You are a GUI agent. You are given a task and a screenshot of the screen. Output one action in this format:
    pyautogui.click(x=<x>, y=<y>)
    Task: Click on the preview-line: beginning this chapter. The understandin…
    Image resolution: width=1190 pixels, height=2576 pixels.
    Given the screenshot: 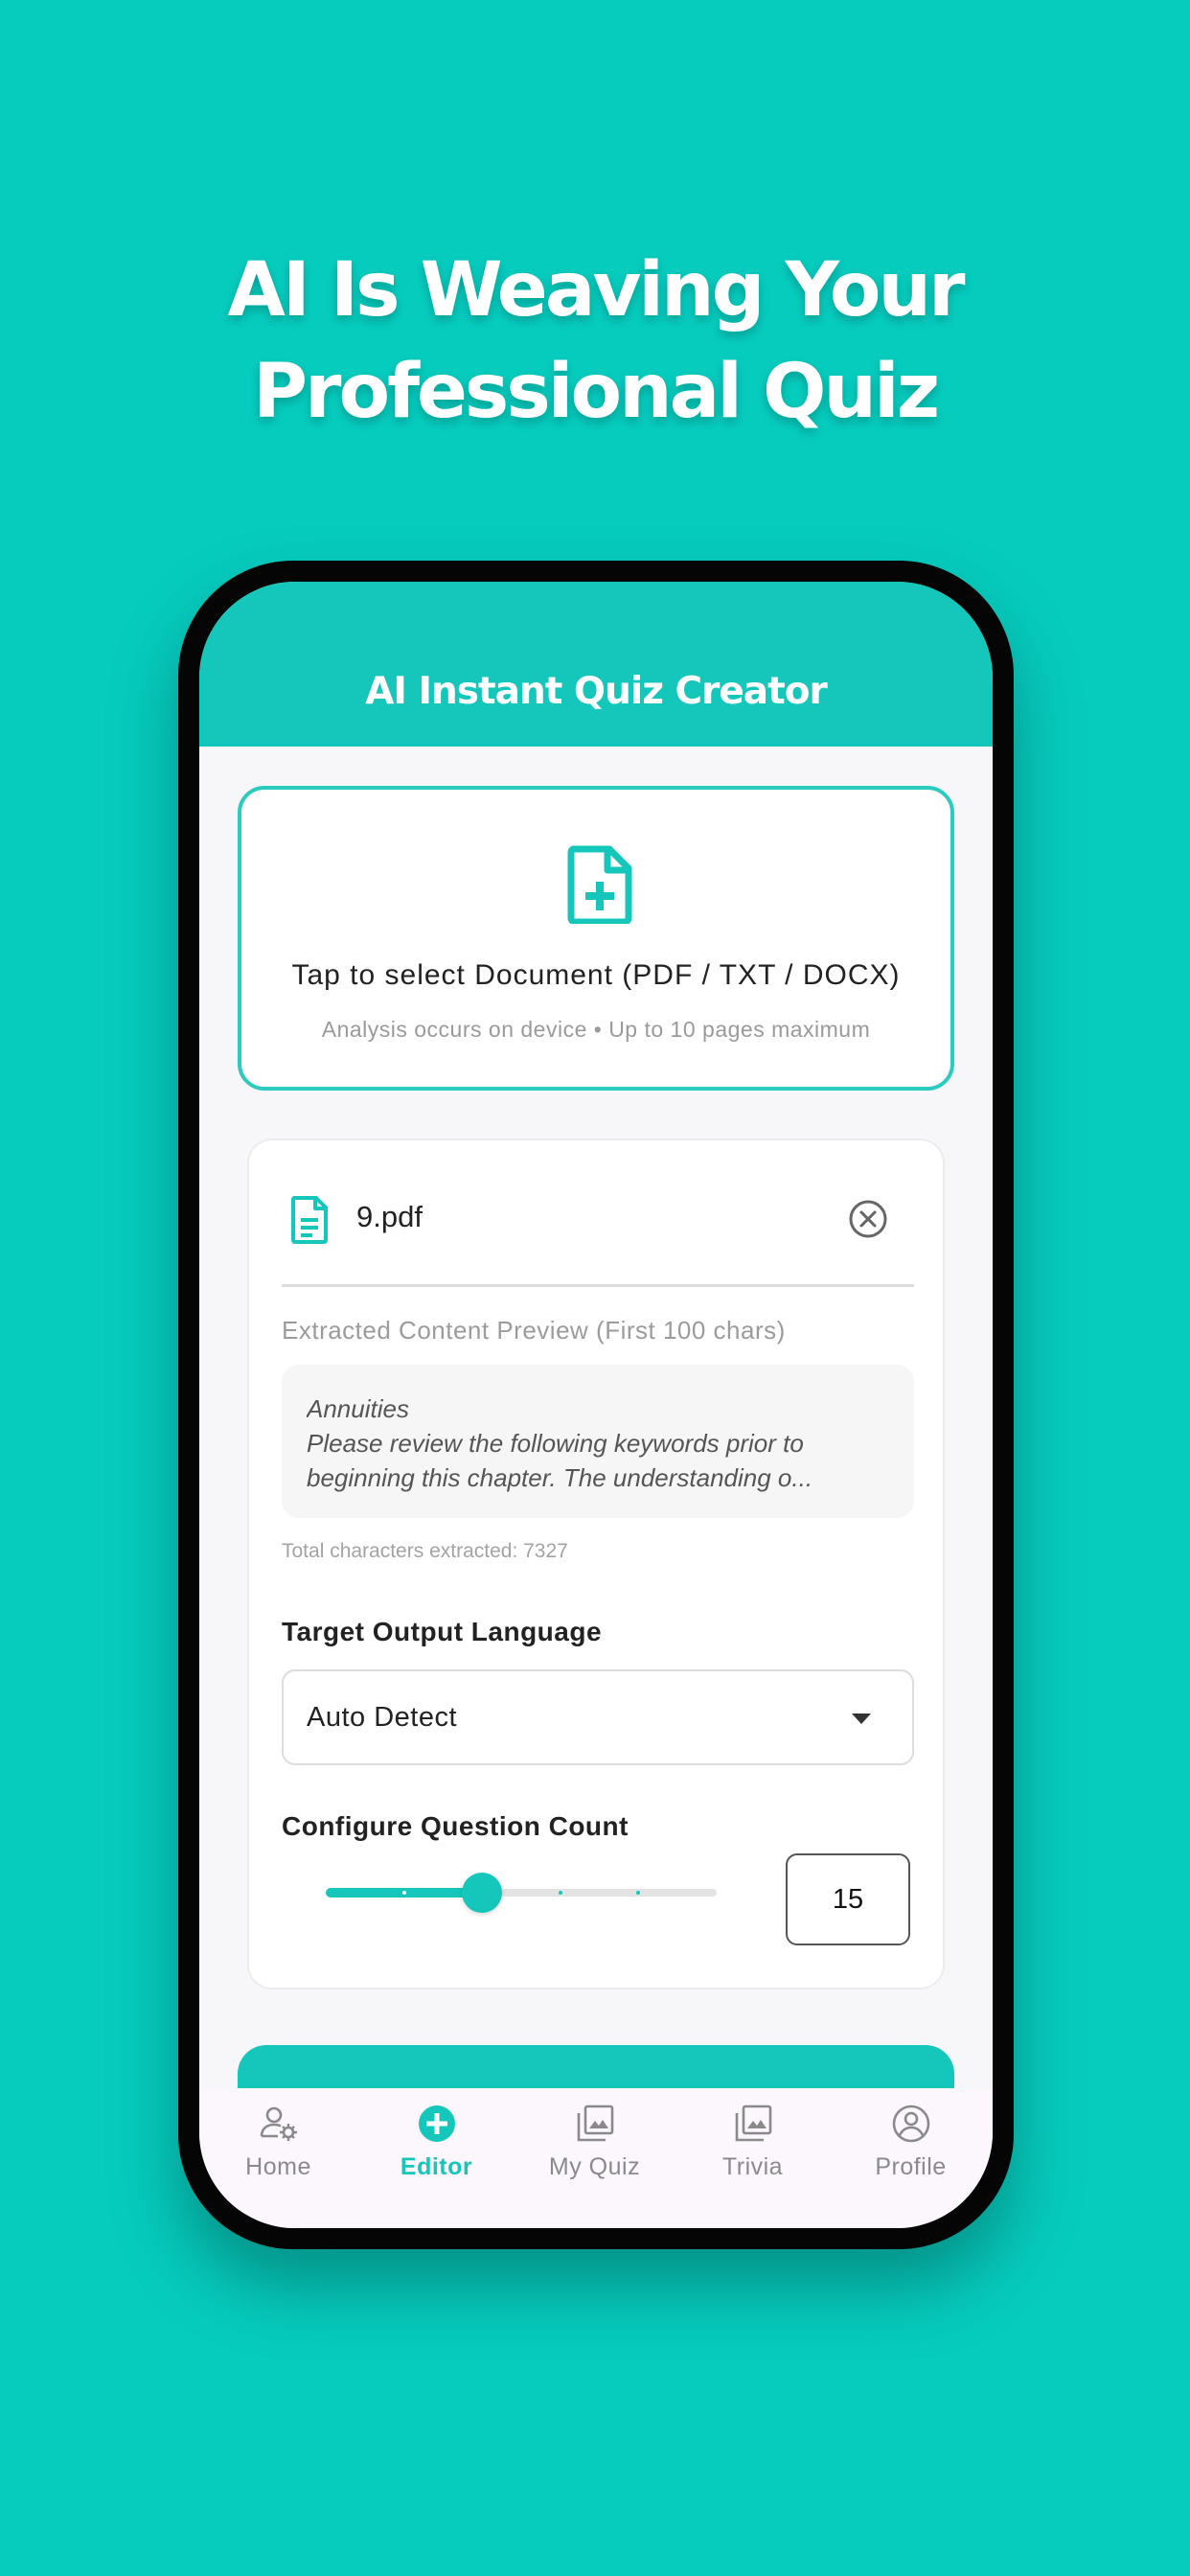 What is the action you would take?
    pyautogui.click(x=560, y=1477)
    